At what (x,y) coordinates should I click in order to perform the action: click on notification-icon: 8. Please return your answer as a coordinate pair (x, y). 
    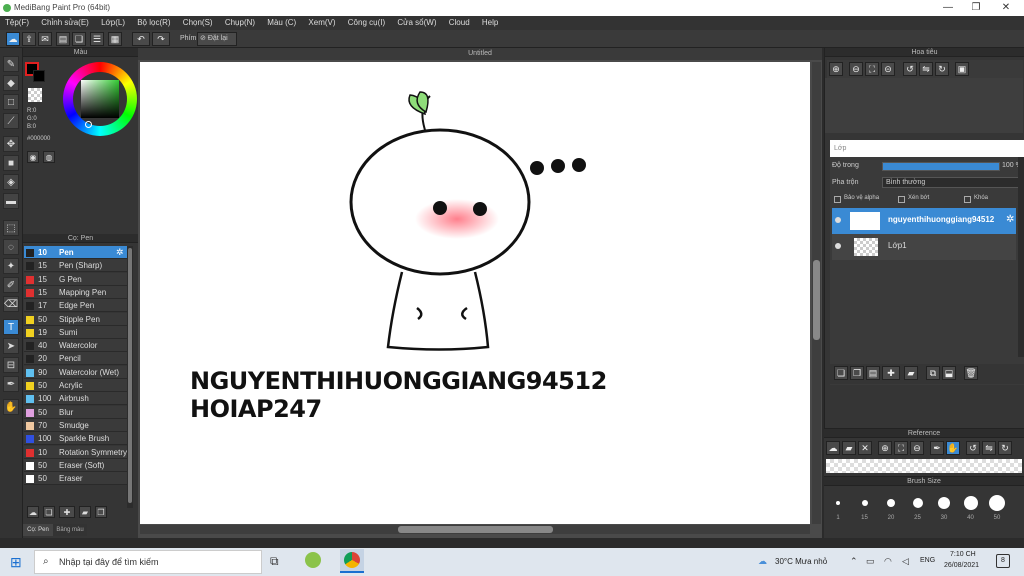
    Looking at the image, I should click on (1003, 561).